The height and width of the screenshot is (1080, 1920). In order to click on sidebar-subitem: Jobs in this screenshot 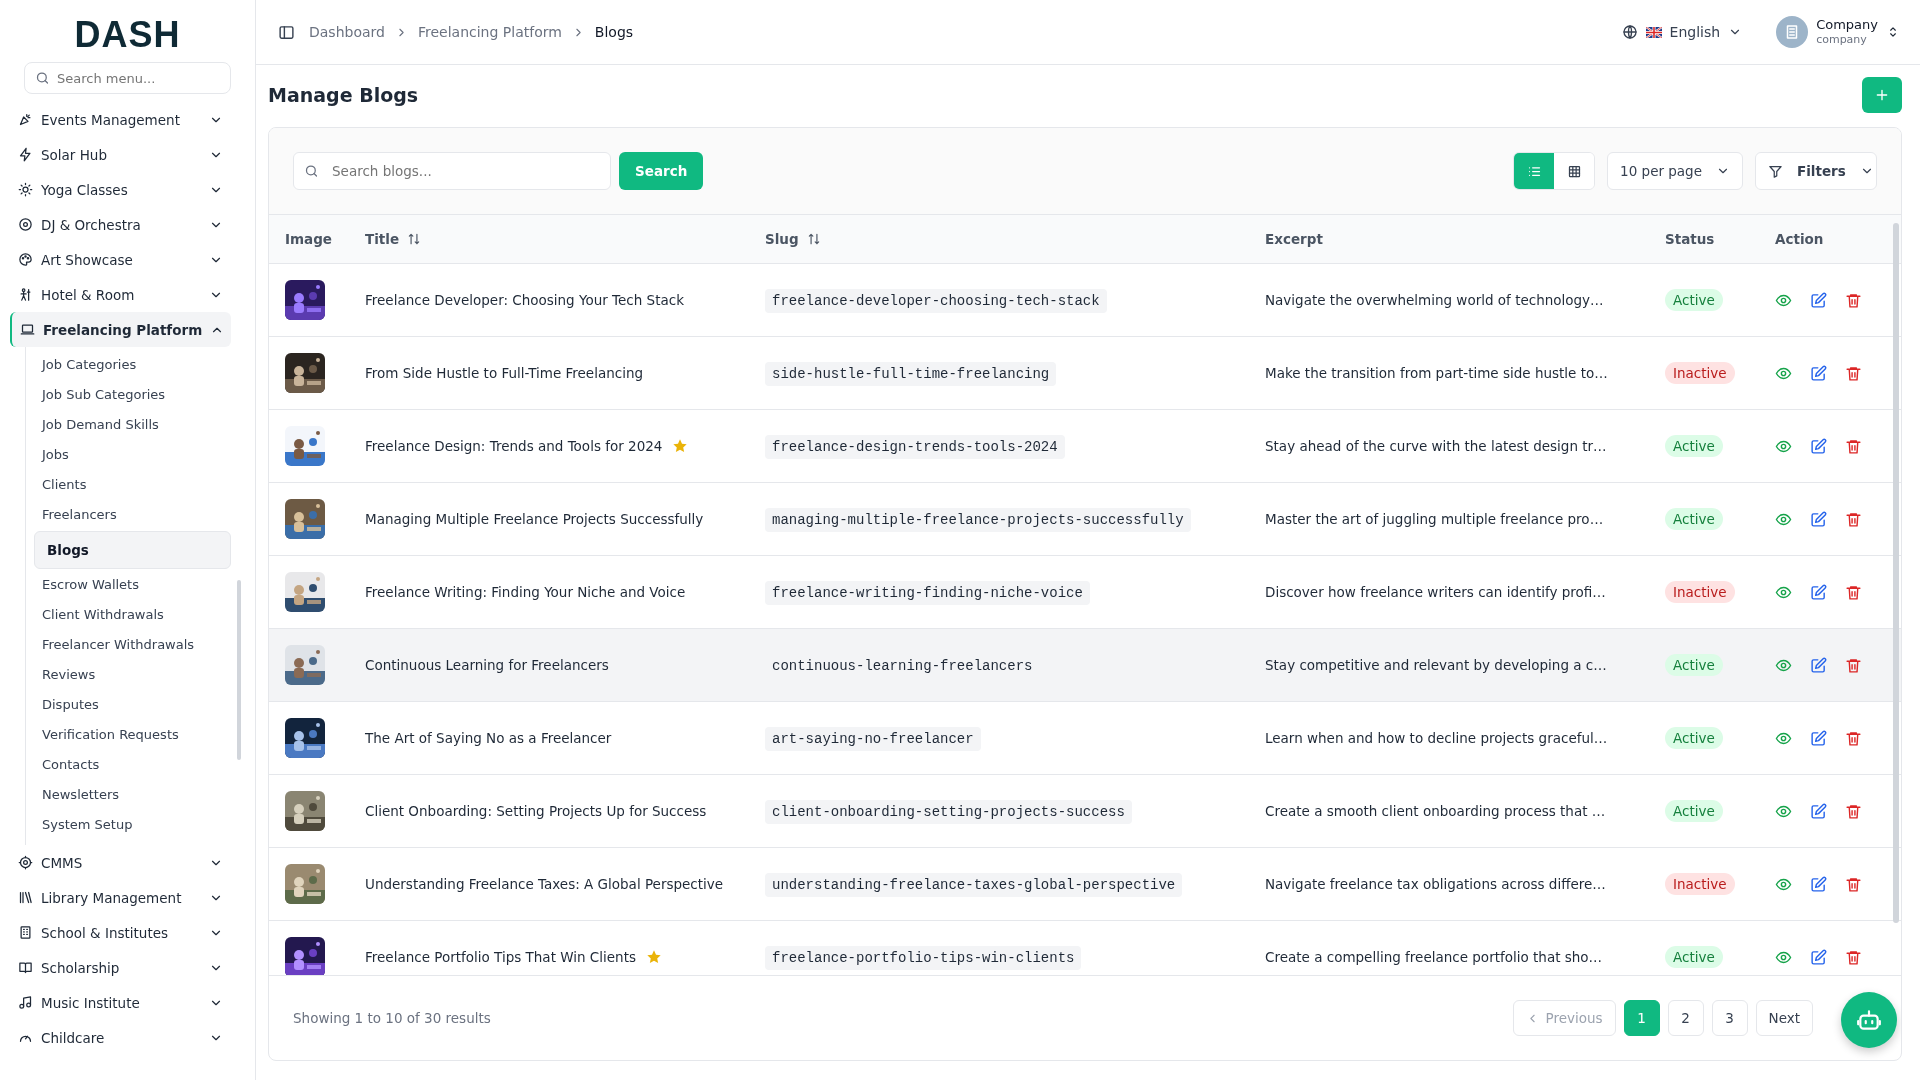, I will do `click(132, 455)`.